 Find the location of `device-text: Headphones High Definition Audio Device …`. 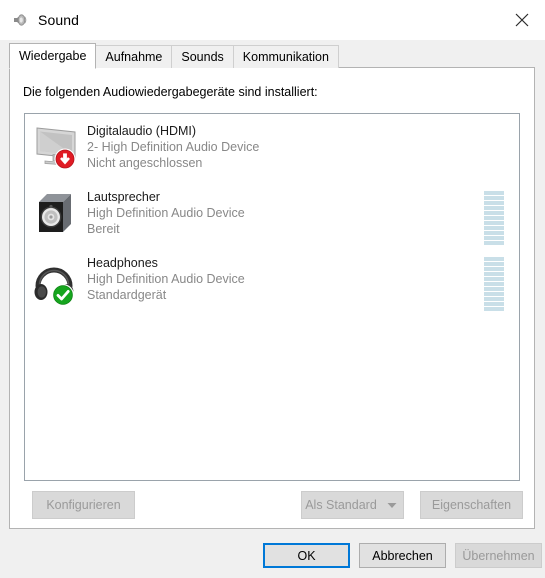

device-text: Headphones High Definition Audio Device … is located at coordinates (285, 277).